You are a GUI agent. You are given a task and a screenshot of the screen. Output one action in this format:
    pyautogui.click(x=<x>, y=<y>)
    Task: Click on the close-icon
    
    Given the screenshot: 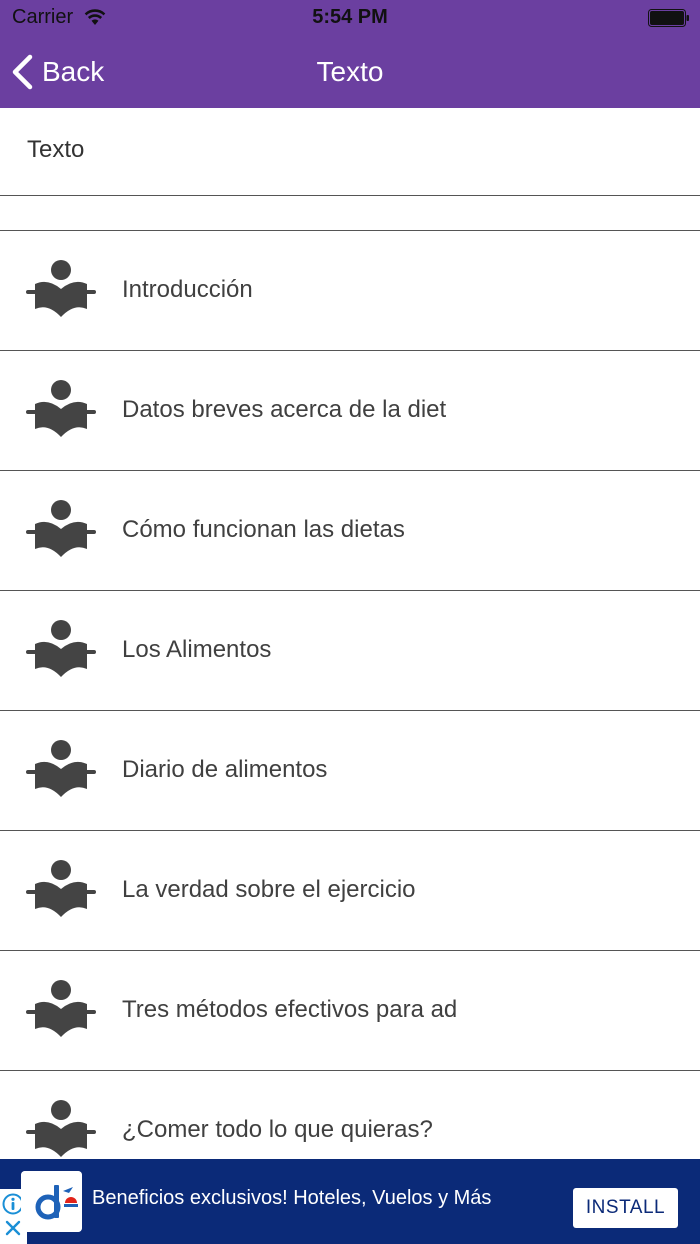 What is the action you would take?
    pyautogui.click(x=13, y=1228)
    